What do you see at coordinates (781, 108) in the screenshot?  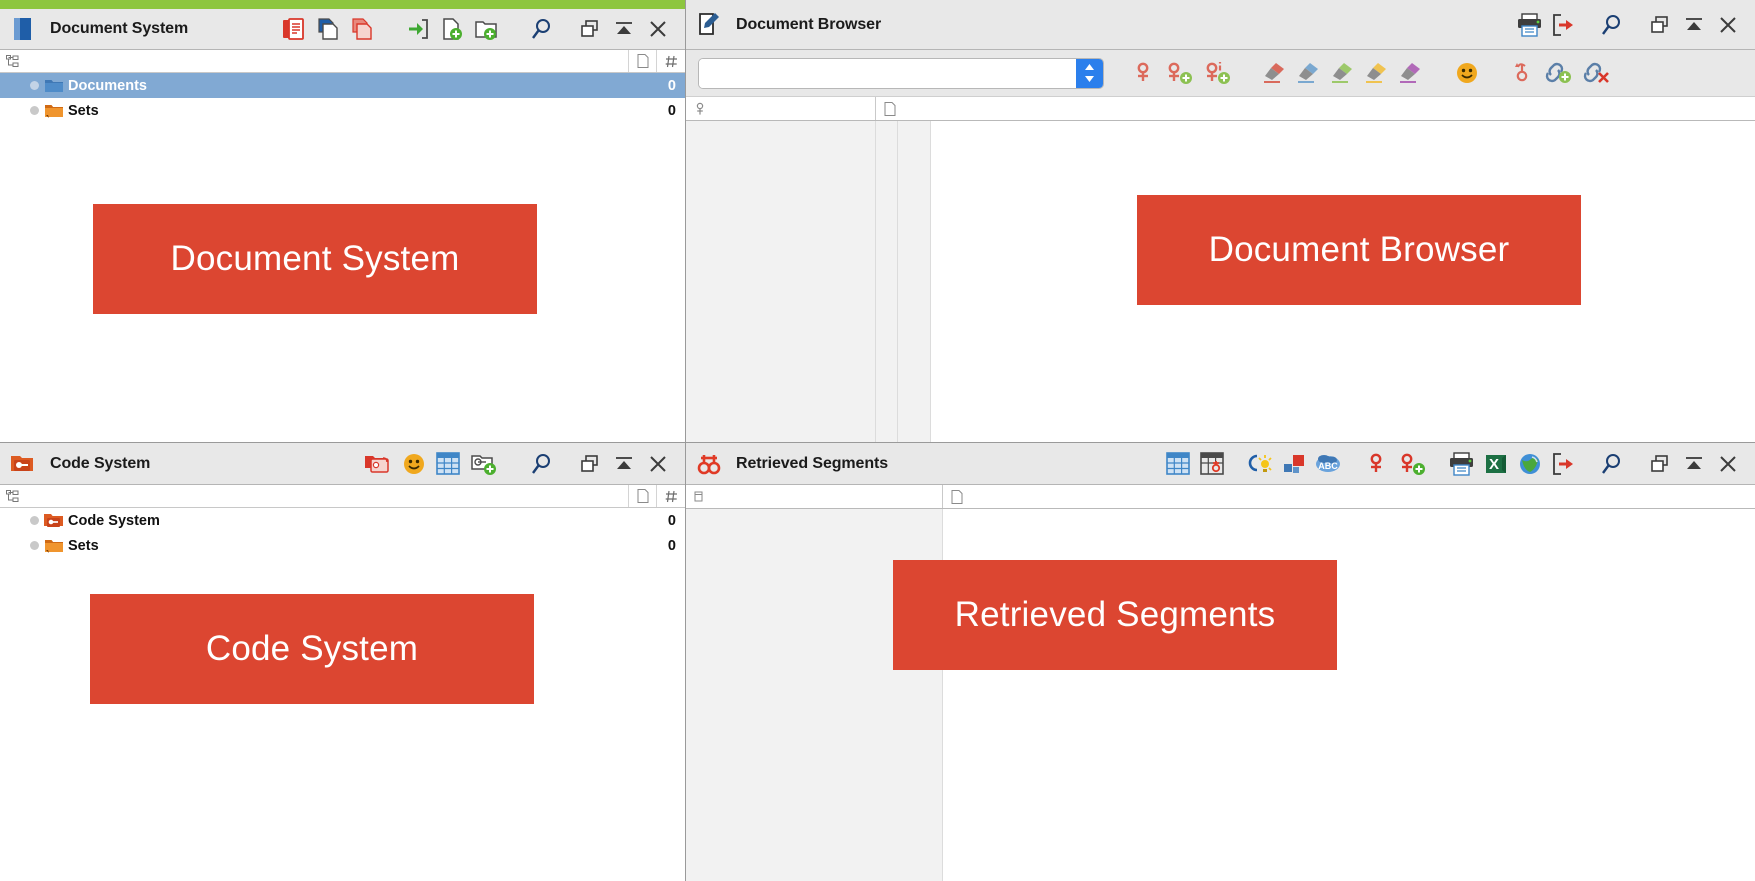 I see `code-node-icon` at bounding box center [781, 108].